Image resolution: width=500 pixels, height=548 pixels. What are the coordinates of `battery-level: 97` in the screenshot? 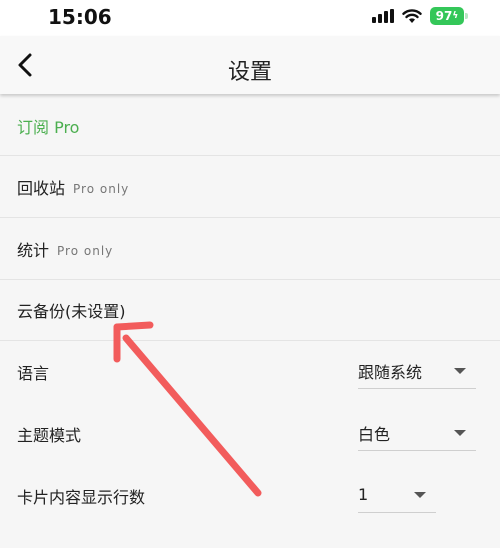 It's located at (444, 16).